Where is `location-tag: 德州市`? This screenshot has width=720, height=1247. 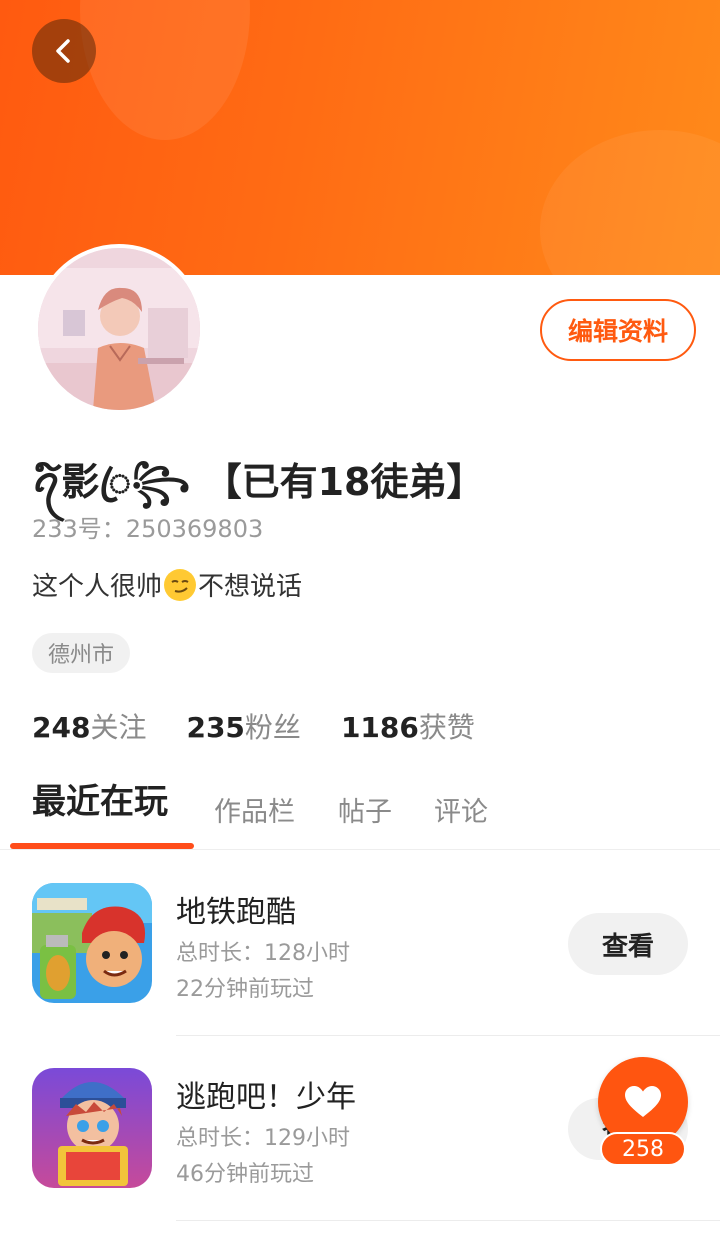
location-tag: 德州市 is located at coordinates (81, 653).